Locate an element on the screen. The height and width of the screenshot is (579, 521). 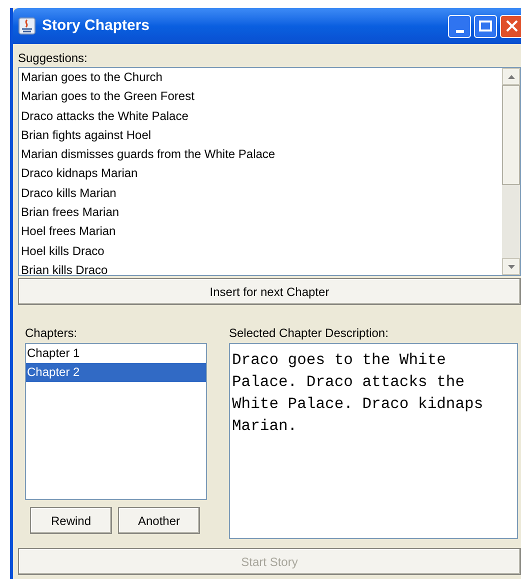
list-item: Draco attacks the White Palace is located at coordinates (261, 116).